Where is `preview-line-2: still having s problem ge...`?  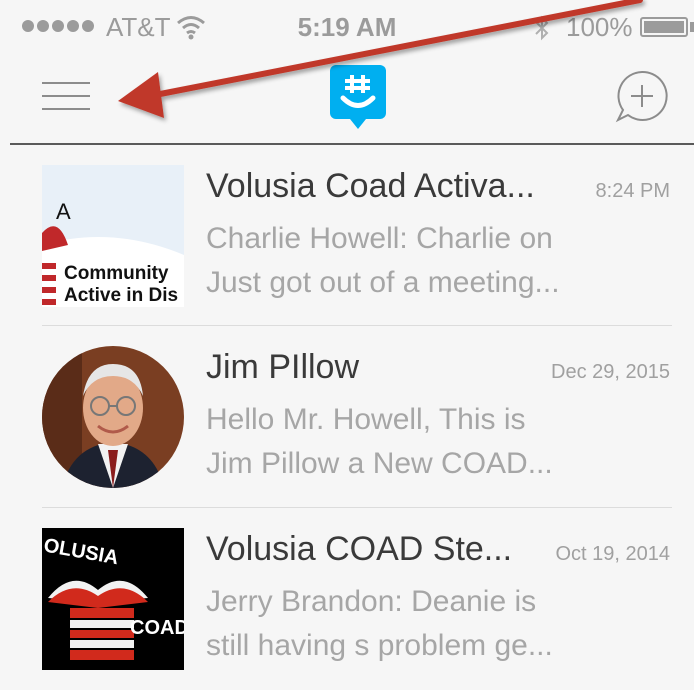 preview-line-2: still having s problem ge... is located at coordinates (379, 645).